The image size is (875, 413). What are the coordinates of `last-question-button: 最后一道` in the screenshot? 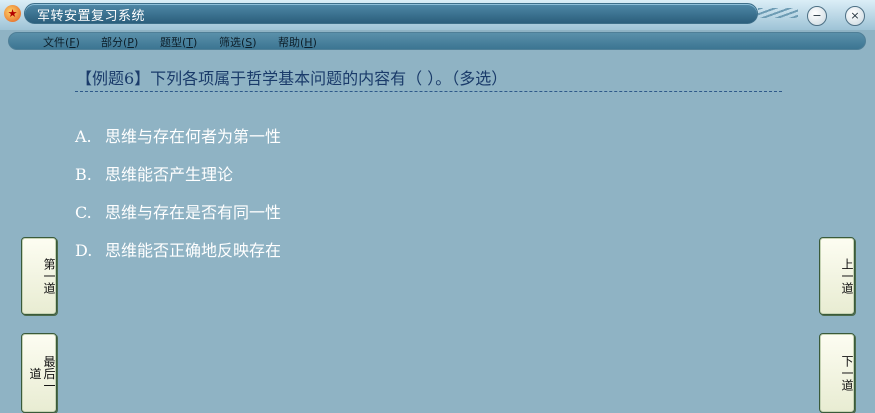 It's located at (39, 373).